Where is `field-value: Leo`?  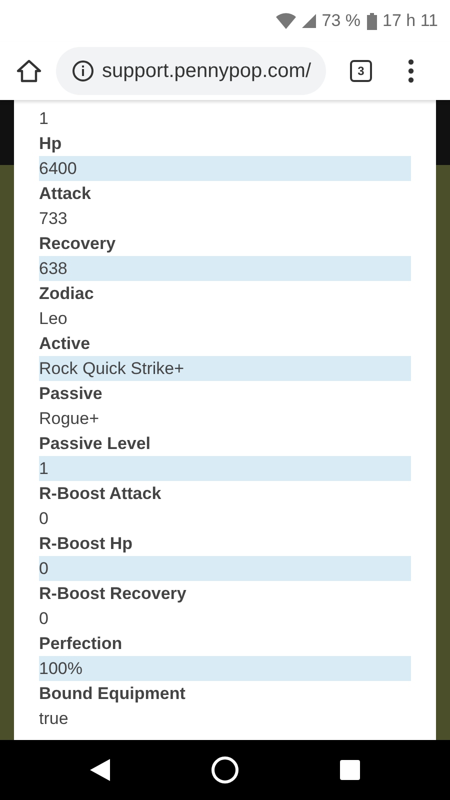 field-value: Leo is located at coordinates (53, 319).